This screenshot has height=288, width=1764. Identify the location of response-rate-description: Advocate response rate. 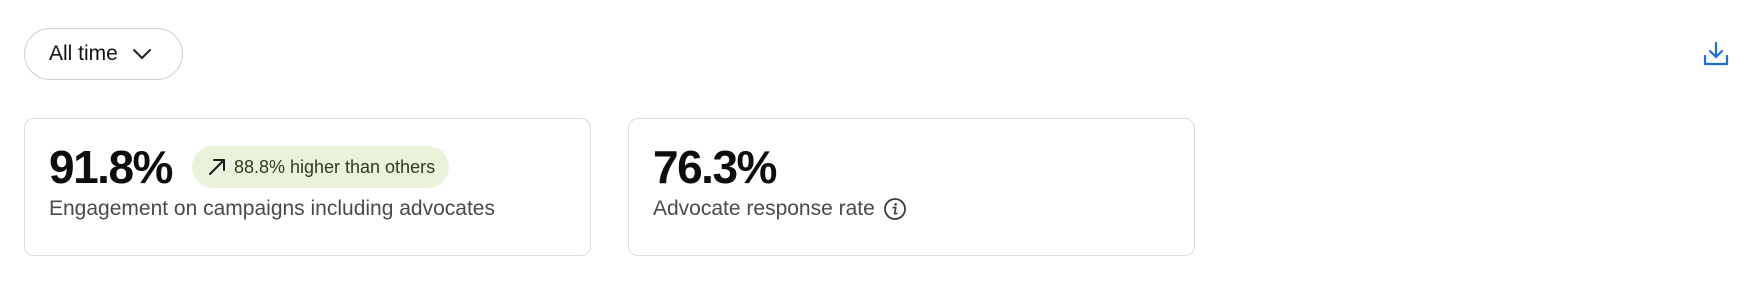
(780, 209).